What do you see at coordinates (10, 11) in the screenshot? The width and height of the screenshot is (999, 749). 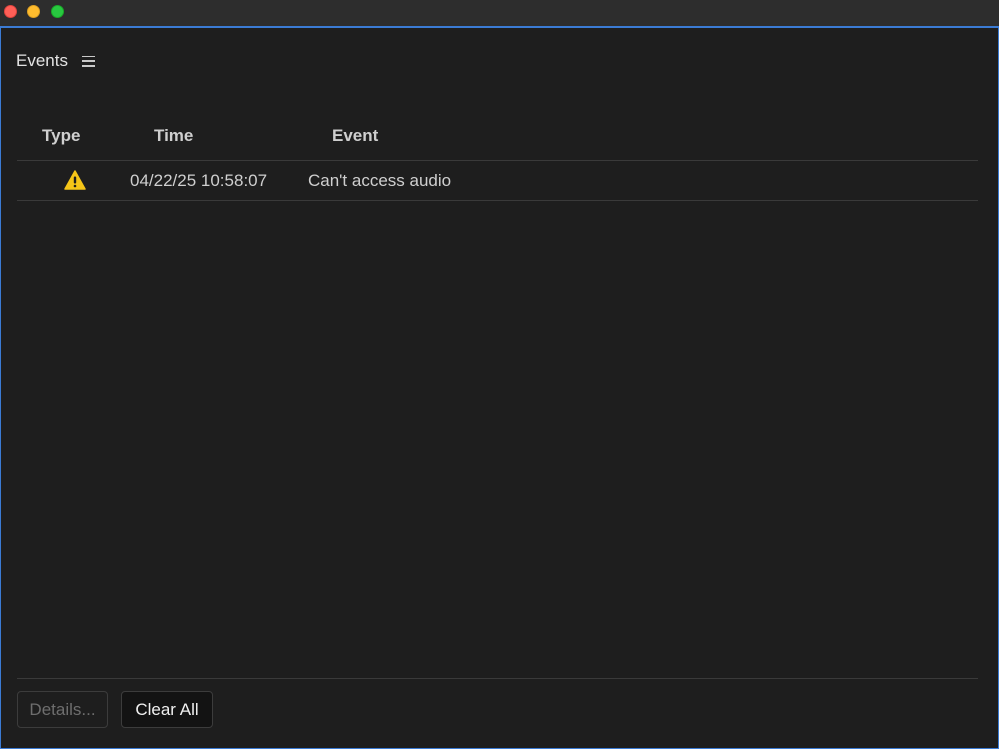 I see `close-window-button` at bounding box center [10, 11].